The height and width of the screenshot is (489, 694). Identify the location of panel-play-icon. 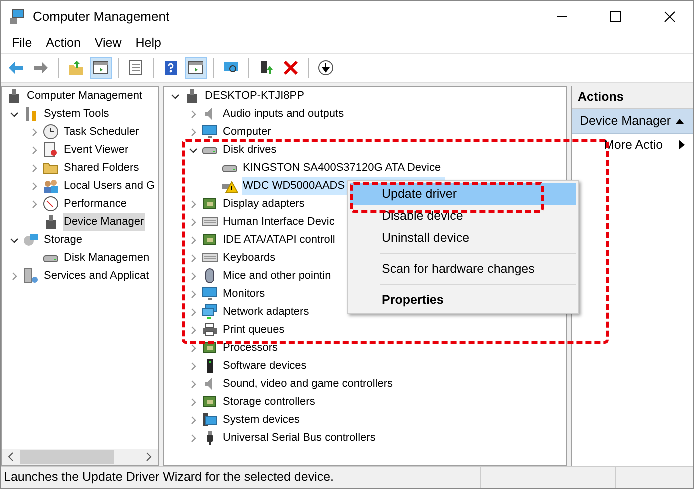
(196, 68).